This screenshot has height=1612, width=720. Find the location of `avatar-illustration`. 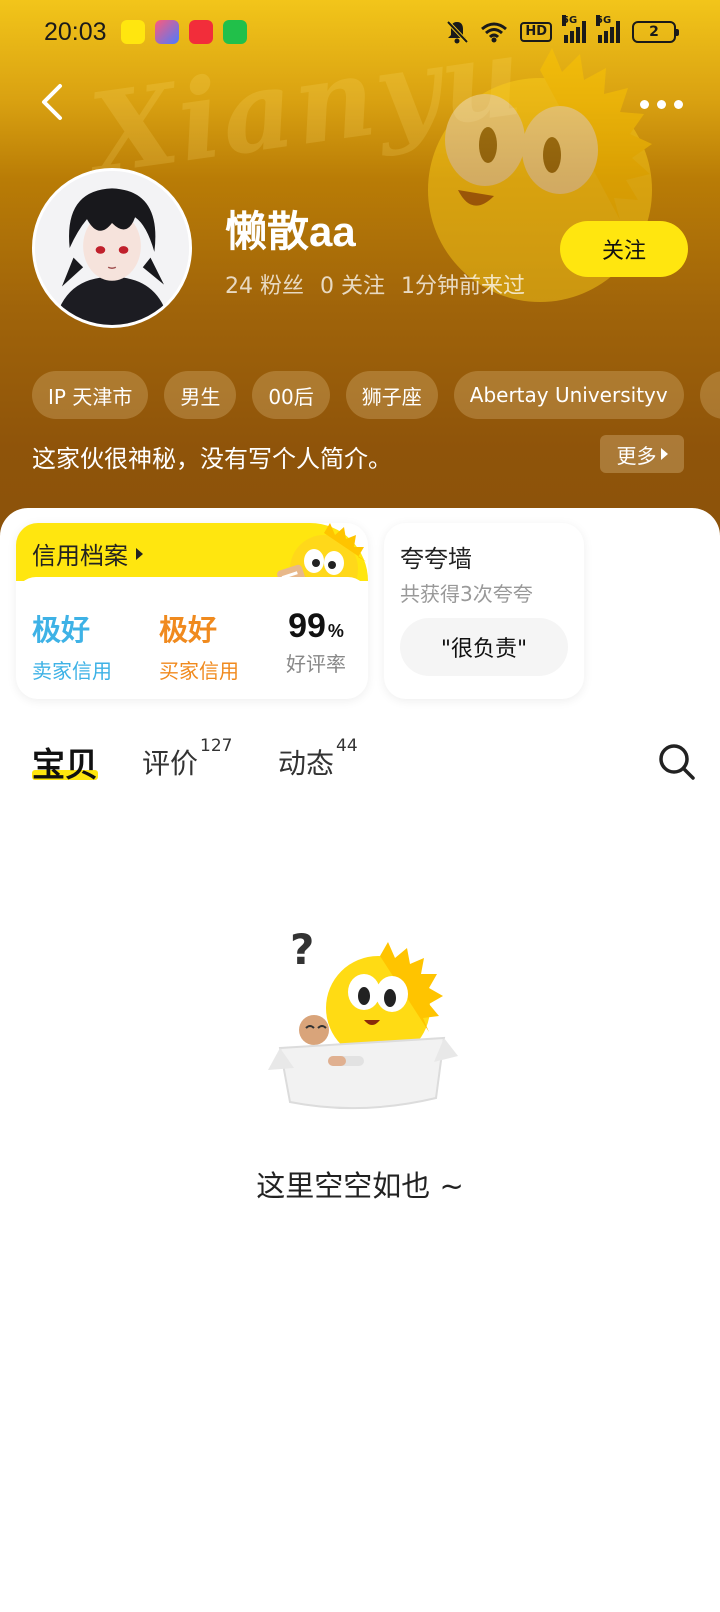

avatar-illustration is located at coordinates (112, 248).